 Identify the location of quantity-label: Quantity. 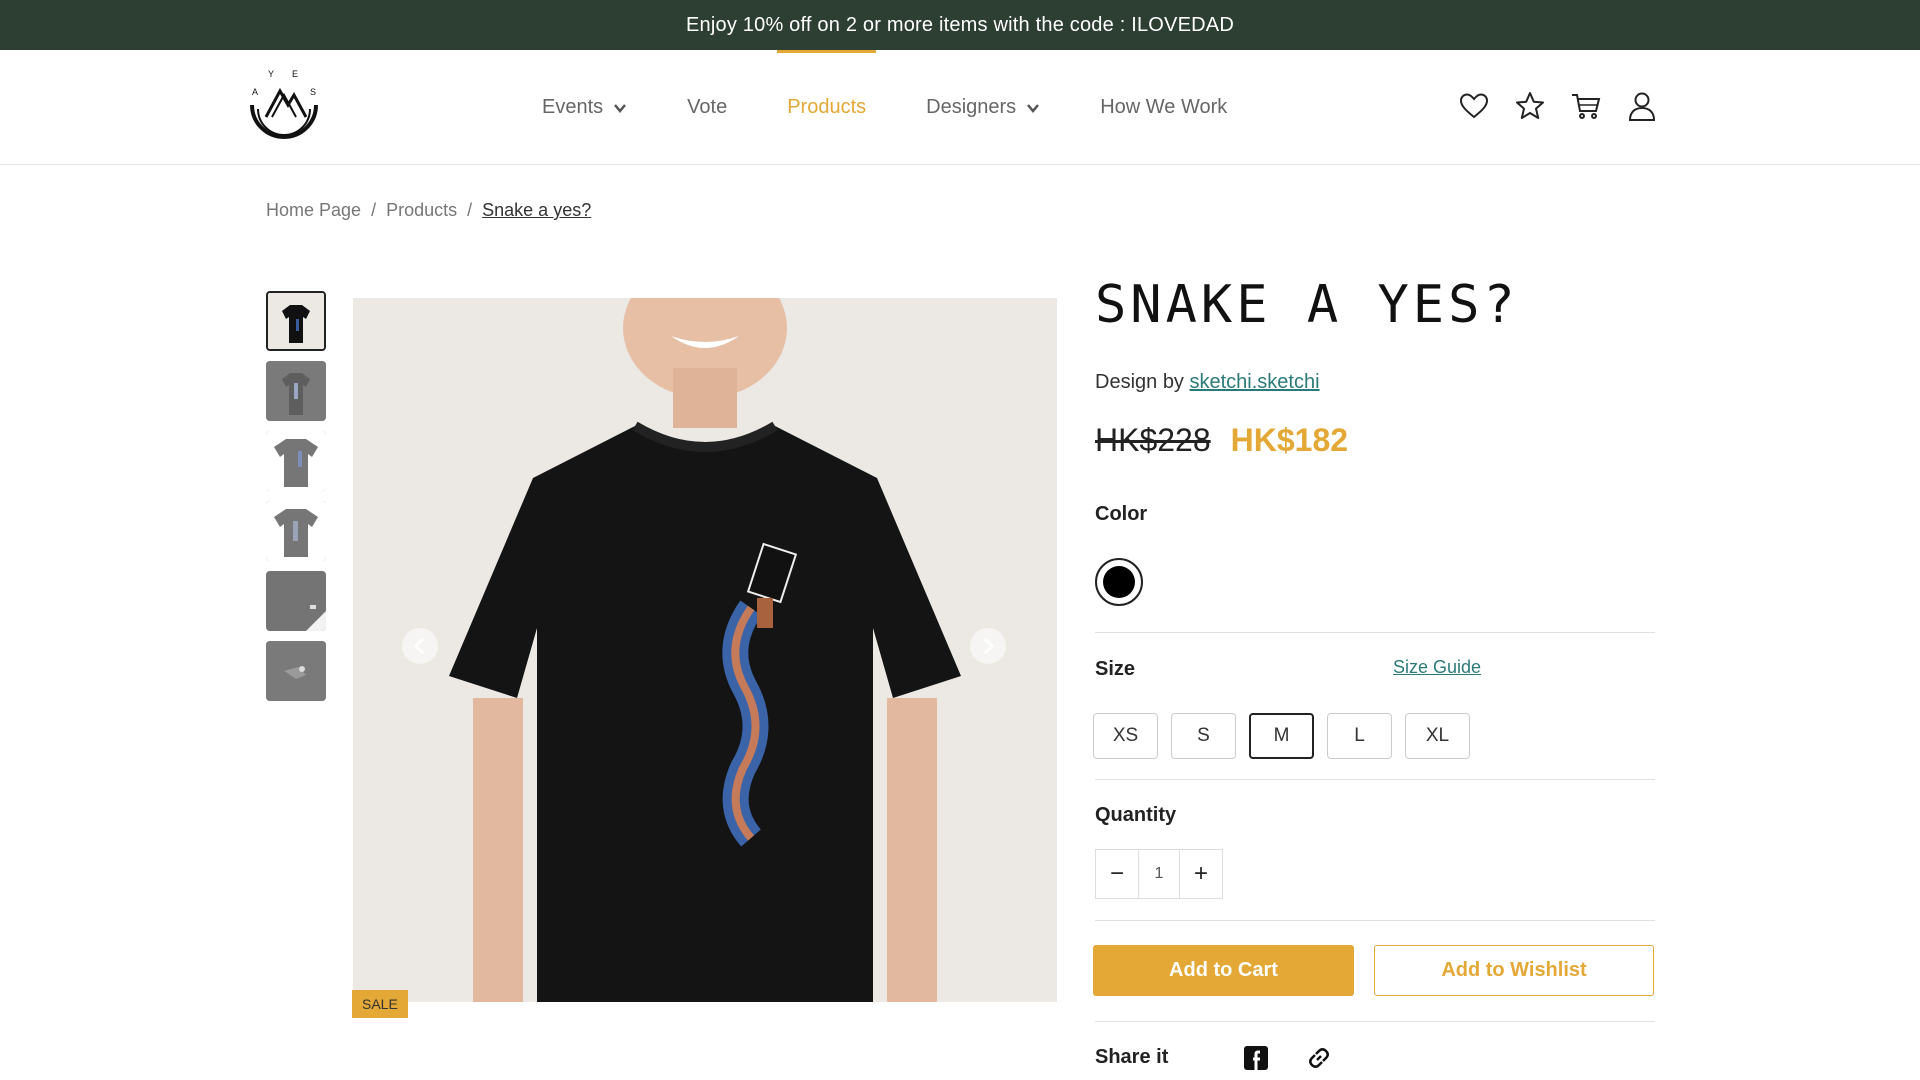
(1136, 815).